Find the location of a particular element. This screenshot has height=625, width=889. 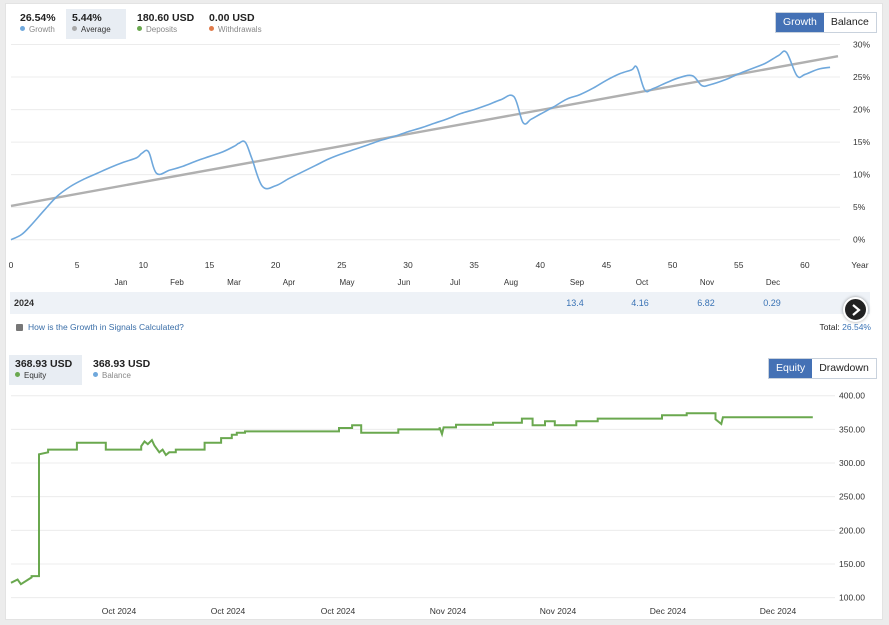

growth-x-tick: Year is located at coordinates (859, 265).